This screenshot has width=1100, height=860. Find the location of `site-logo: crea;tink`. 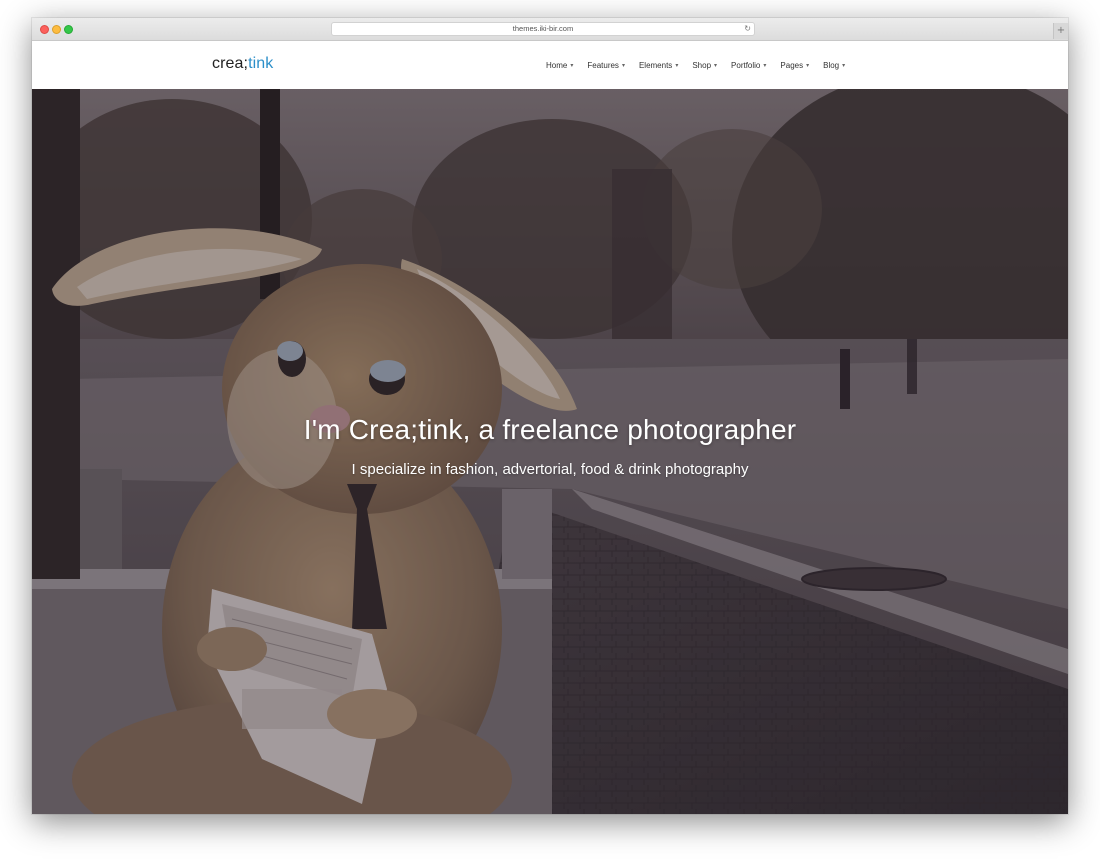

site-logo: crea;tink is located at coordinates (242, 64).